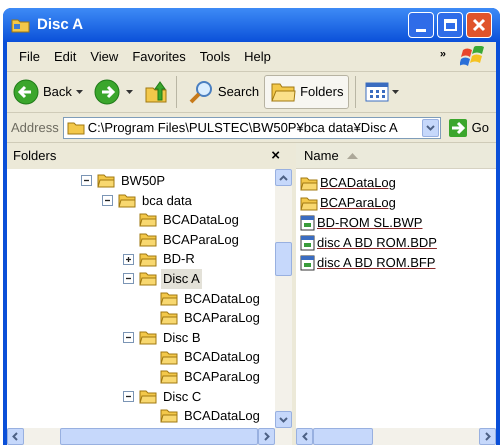 The width and height of the screenshot is (503, 445). I want to click on close-icon, so click(479, 25).